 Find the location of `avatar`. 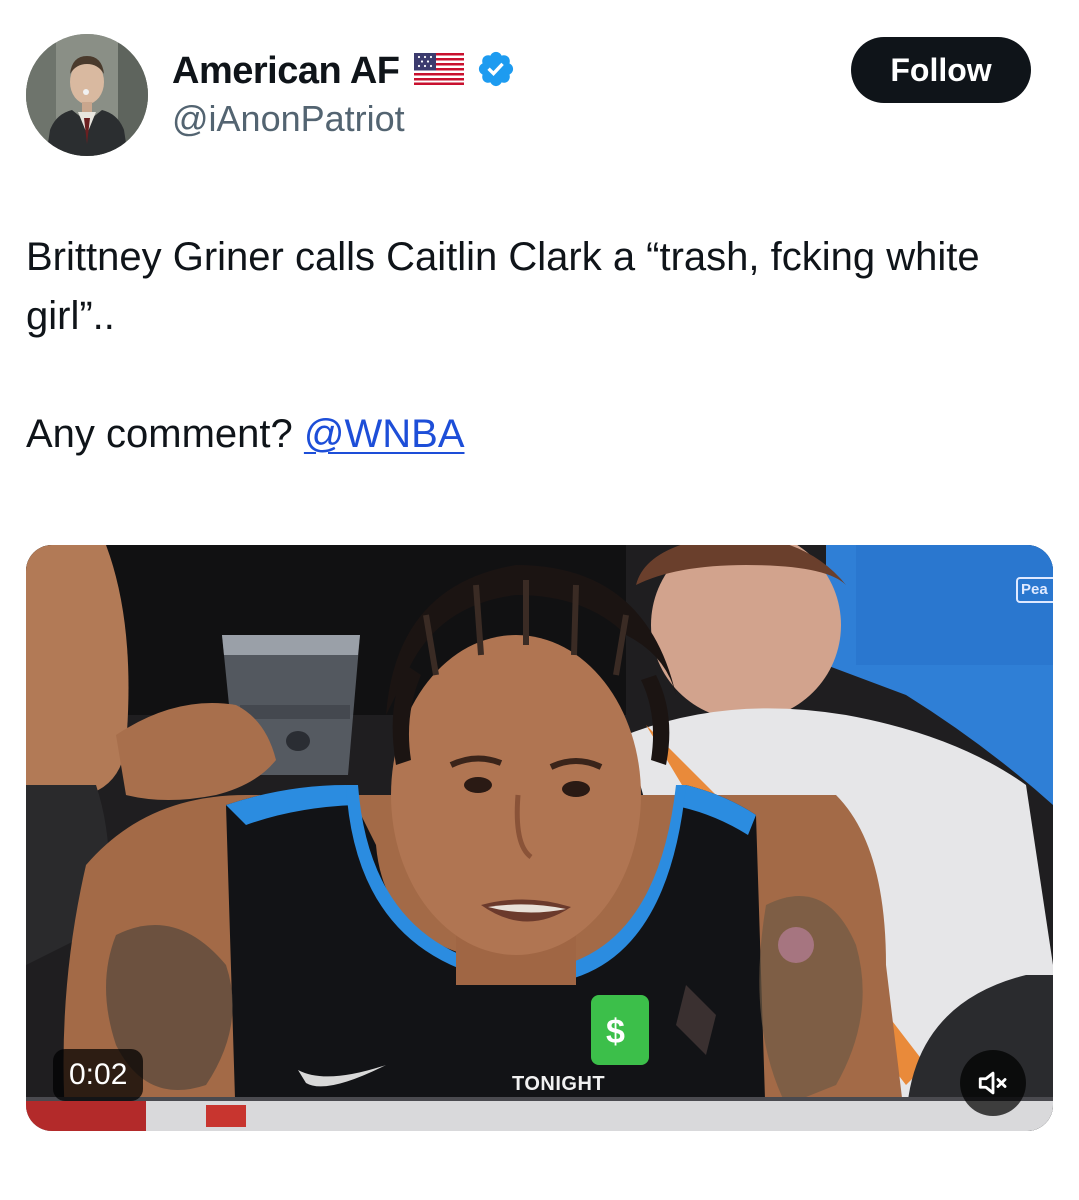

avatar is located at coordinates (87, 95).